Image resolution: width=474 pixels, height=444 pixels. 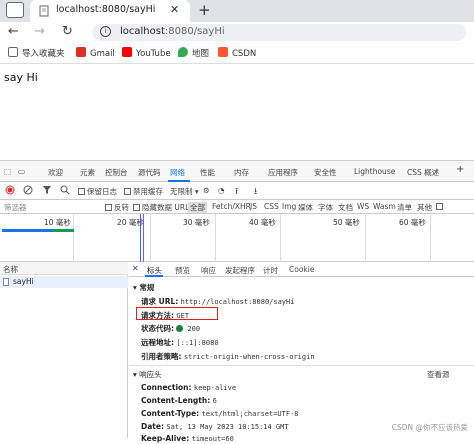 What do you see at coordinates (231, 206) in the screenshot?
I see `filter-type-xhr: Fetch/XHR` at bounding box center [231, 206].